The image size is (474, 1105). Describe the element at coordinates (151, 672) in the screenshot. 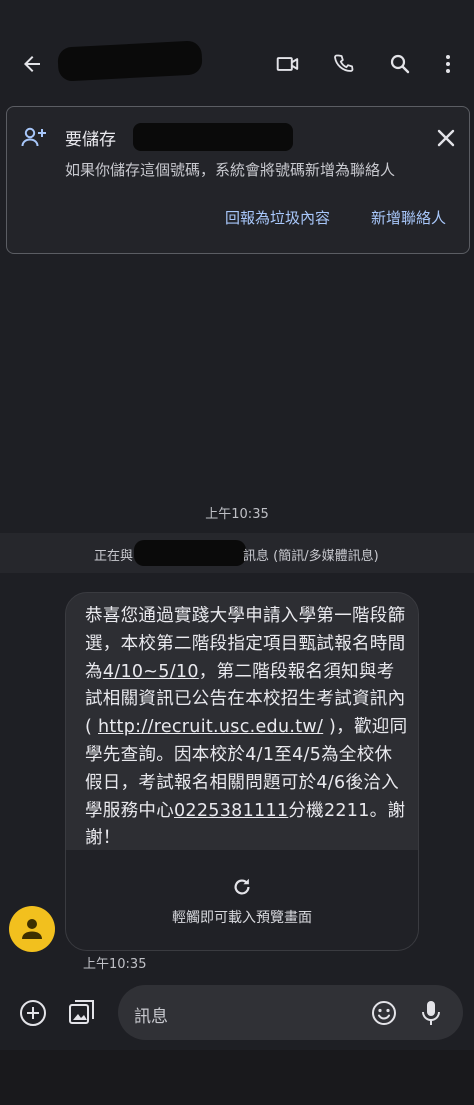

I see `date-link: 4/10~5/10` at that location.